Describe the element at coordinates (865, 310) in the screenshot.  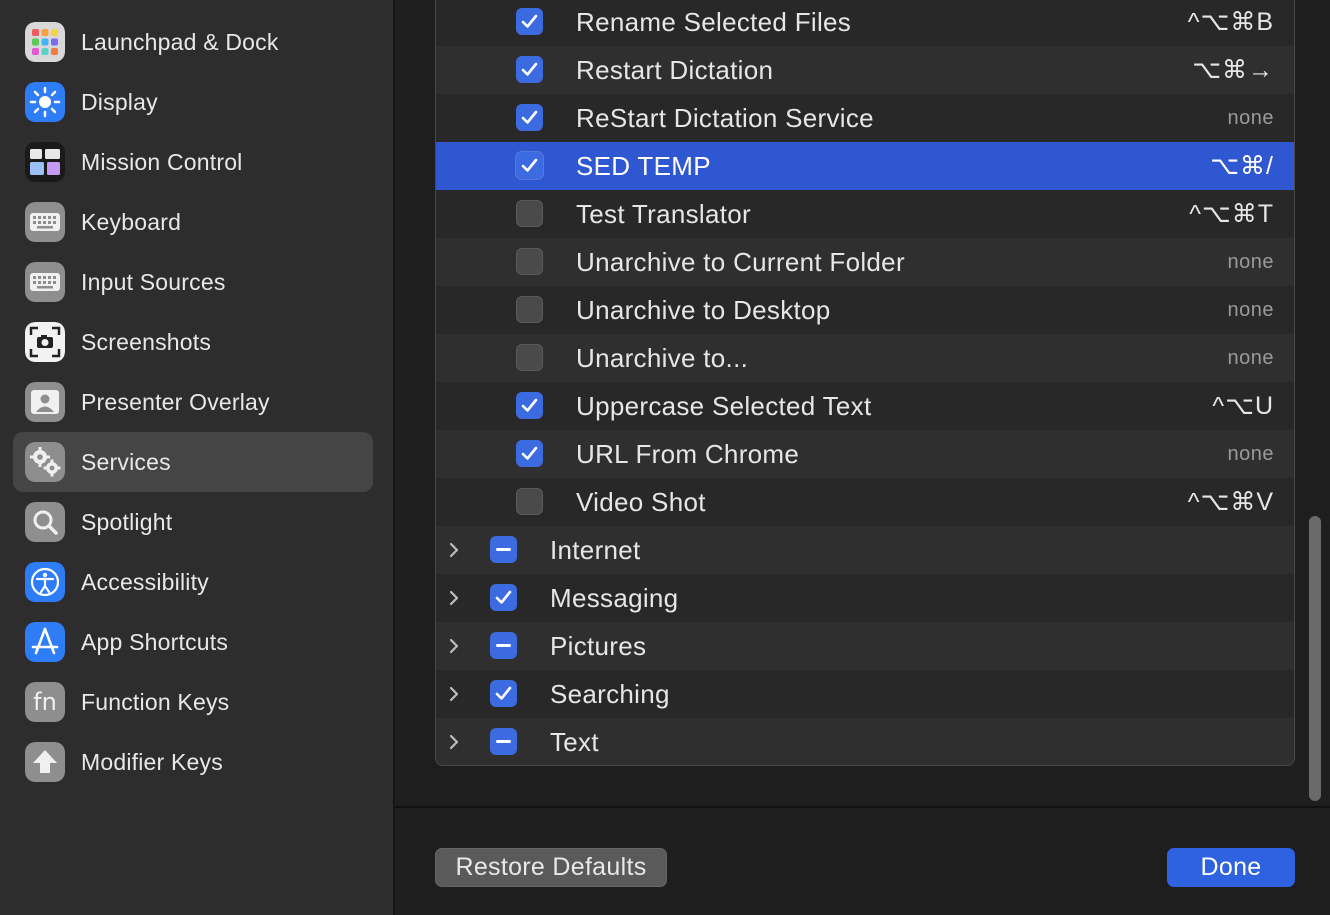
I see `service-row: Unarchive to Desktop none` at that location.